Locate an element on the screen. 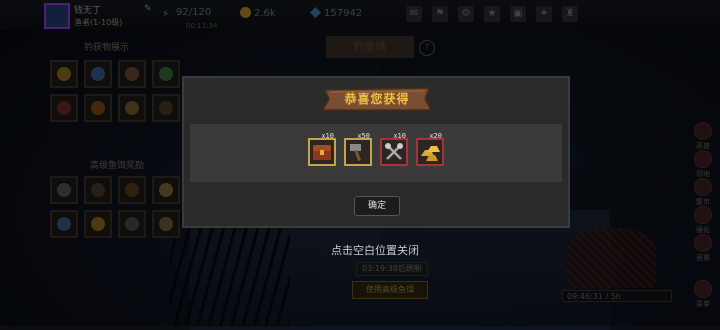 Image resolution: width=720 pixels, height=330 pixels. crossed-axes-icon is located at coordinates (394, 151).